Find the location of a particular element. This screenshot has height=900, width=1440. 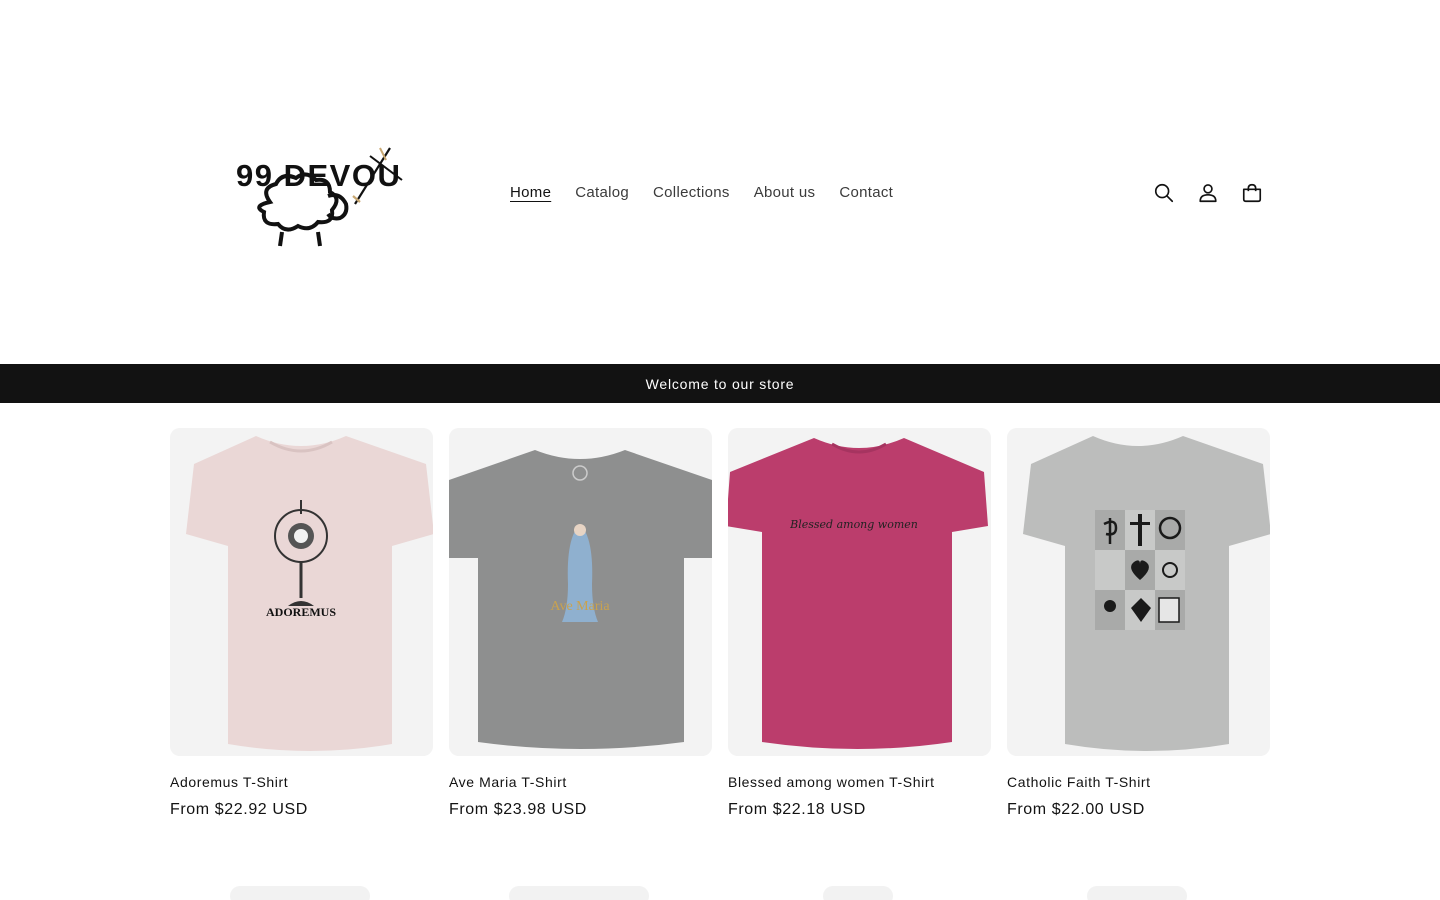

product-price: From $23.98 USD is located at coordinates (518, 809).